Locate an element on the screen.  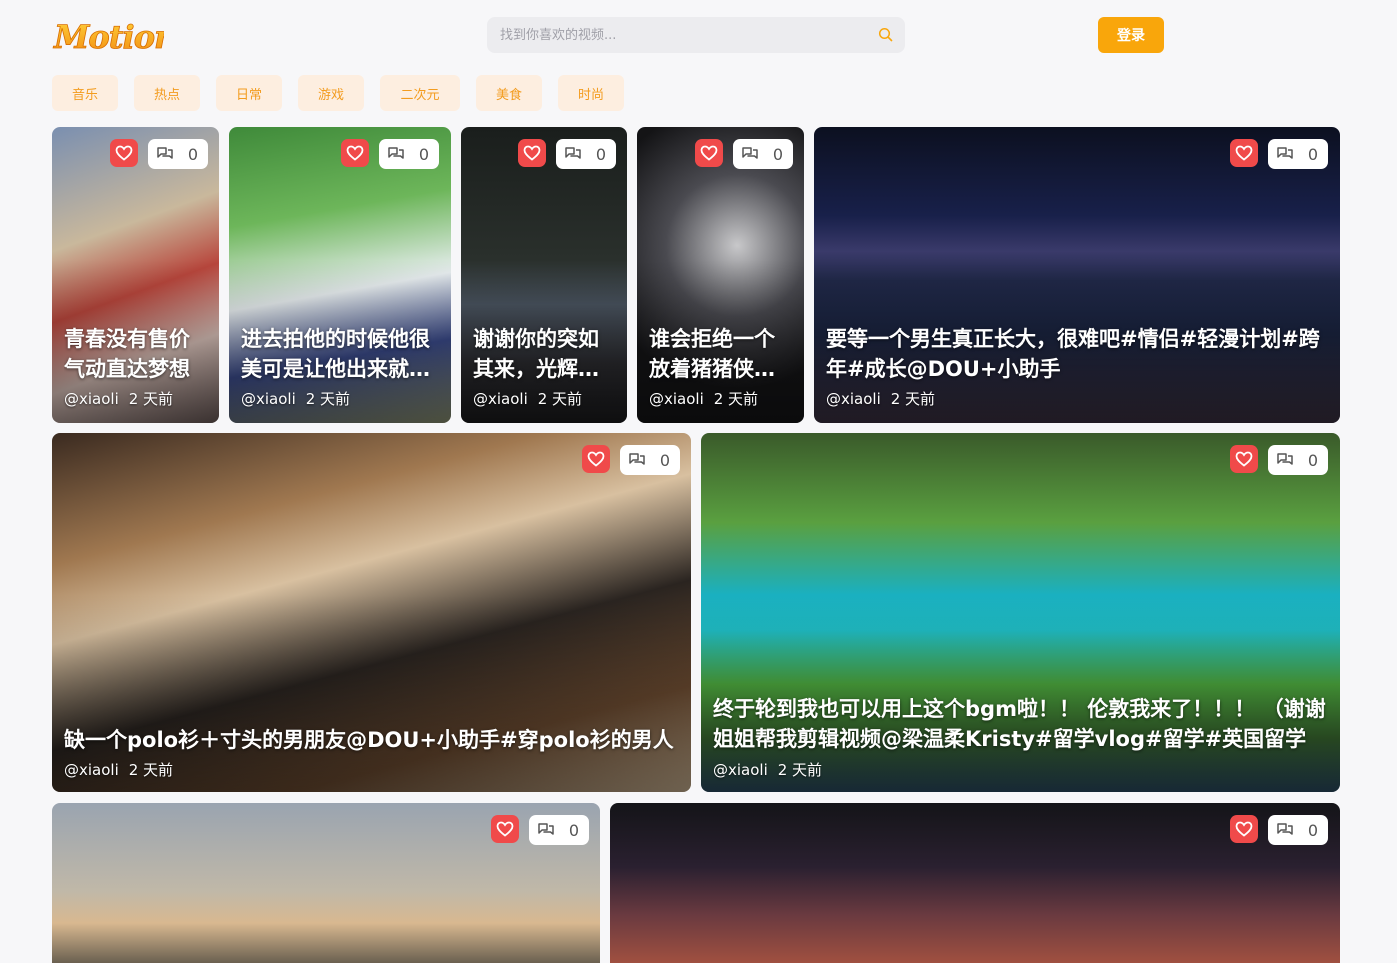
category-anime: 二次元 is located at coordinates (420, 93).